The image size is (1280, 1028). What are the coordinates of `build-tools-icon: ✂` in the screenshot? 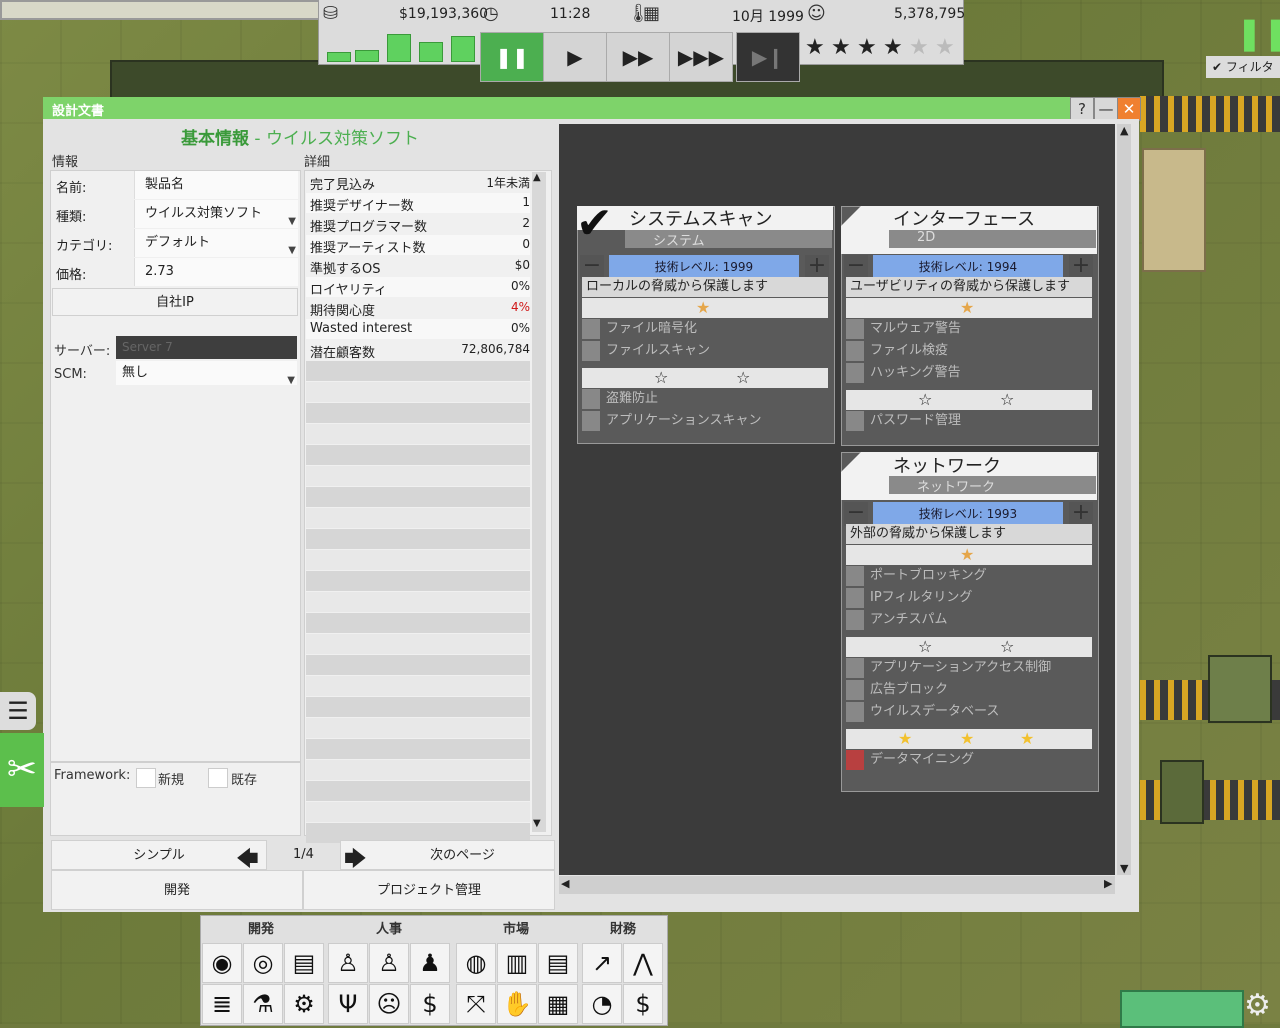 It's located at (22, 770).